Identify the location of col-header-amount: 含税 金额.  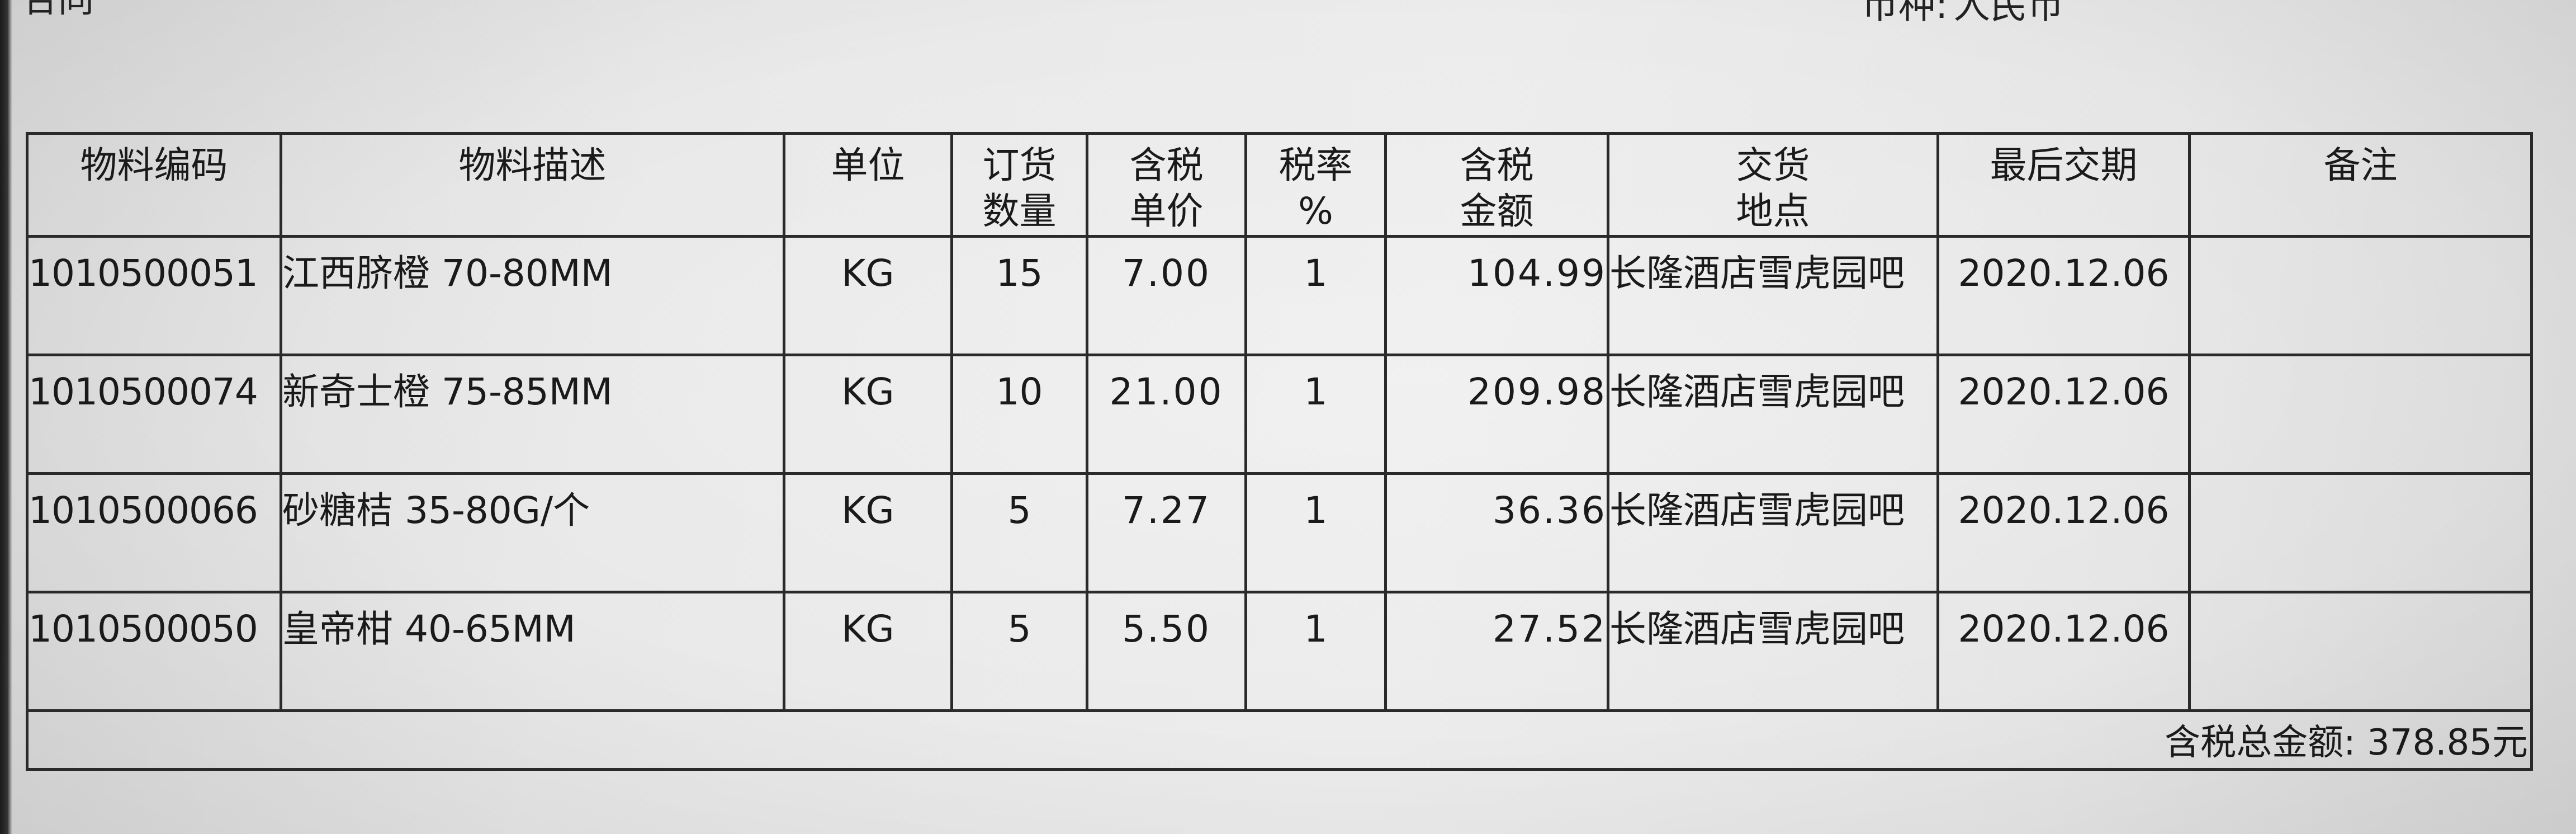
(1496, 185).